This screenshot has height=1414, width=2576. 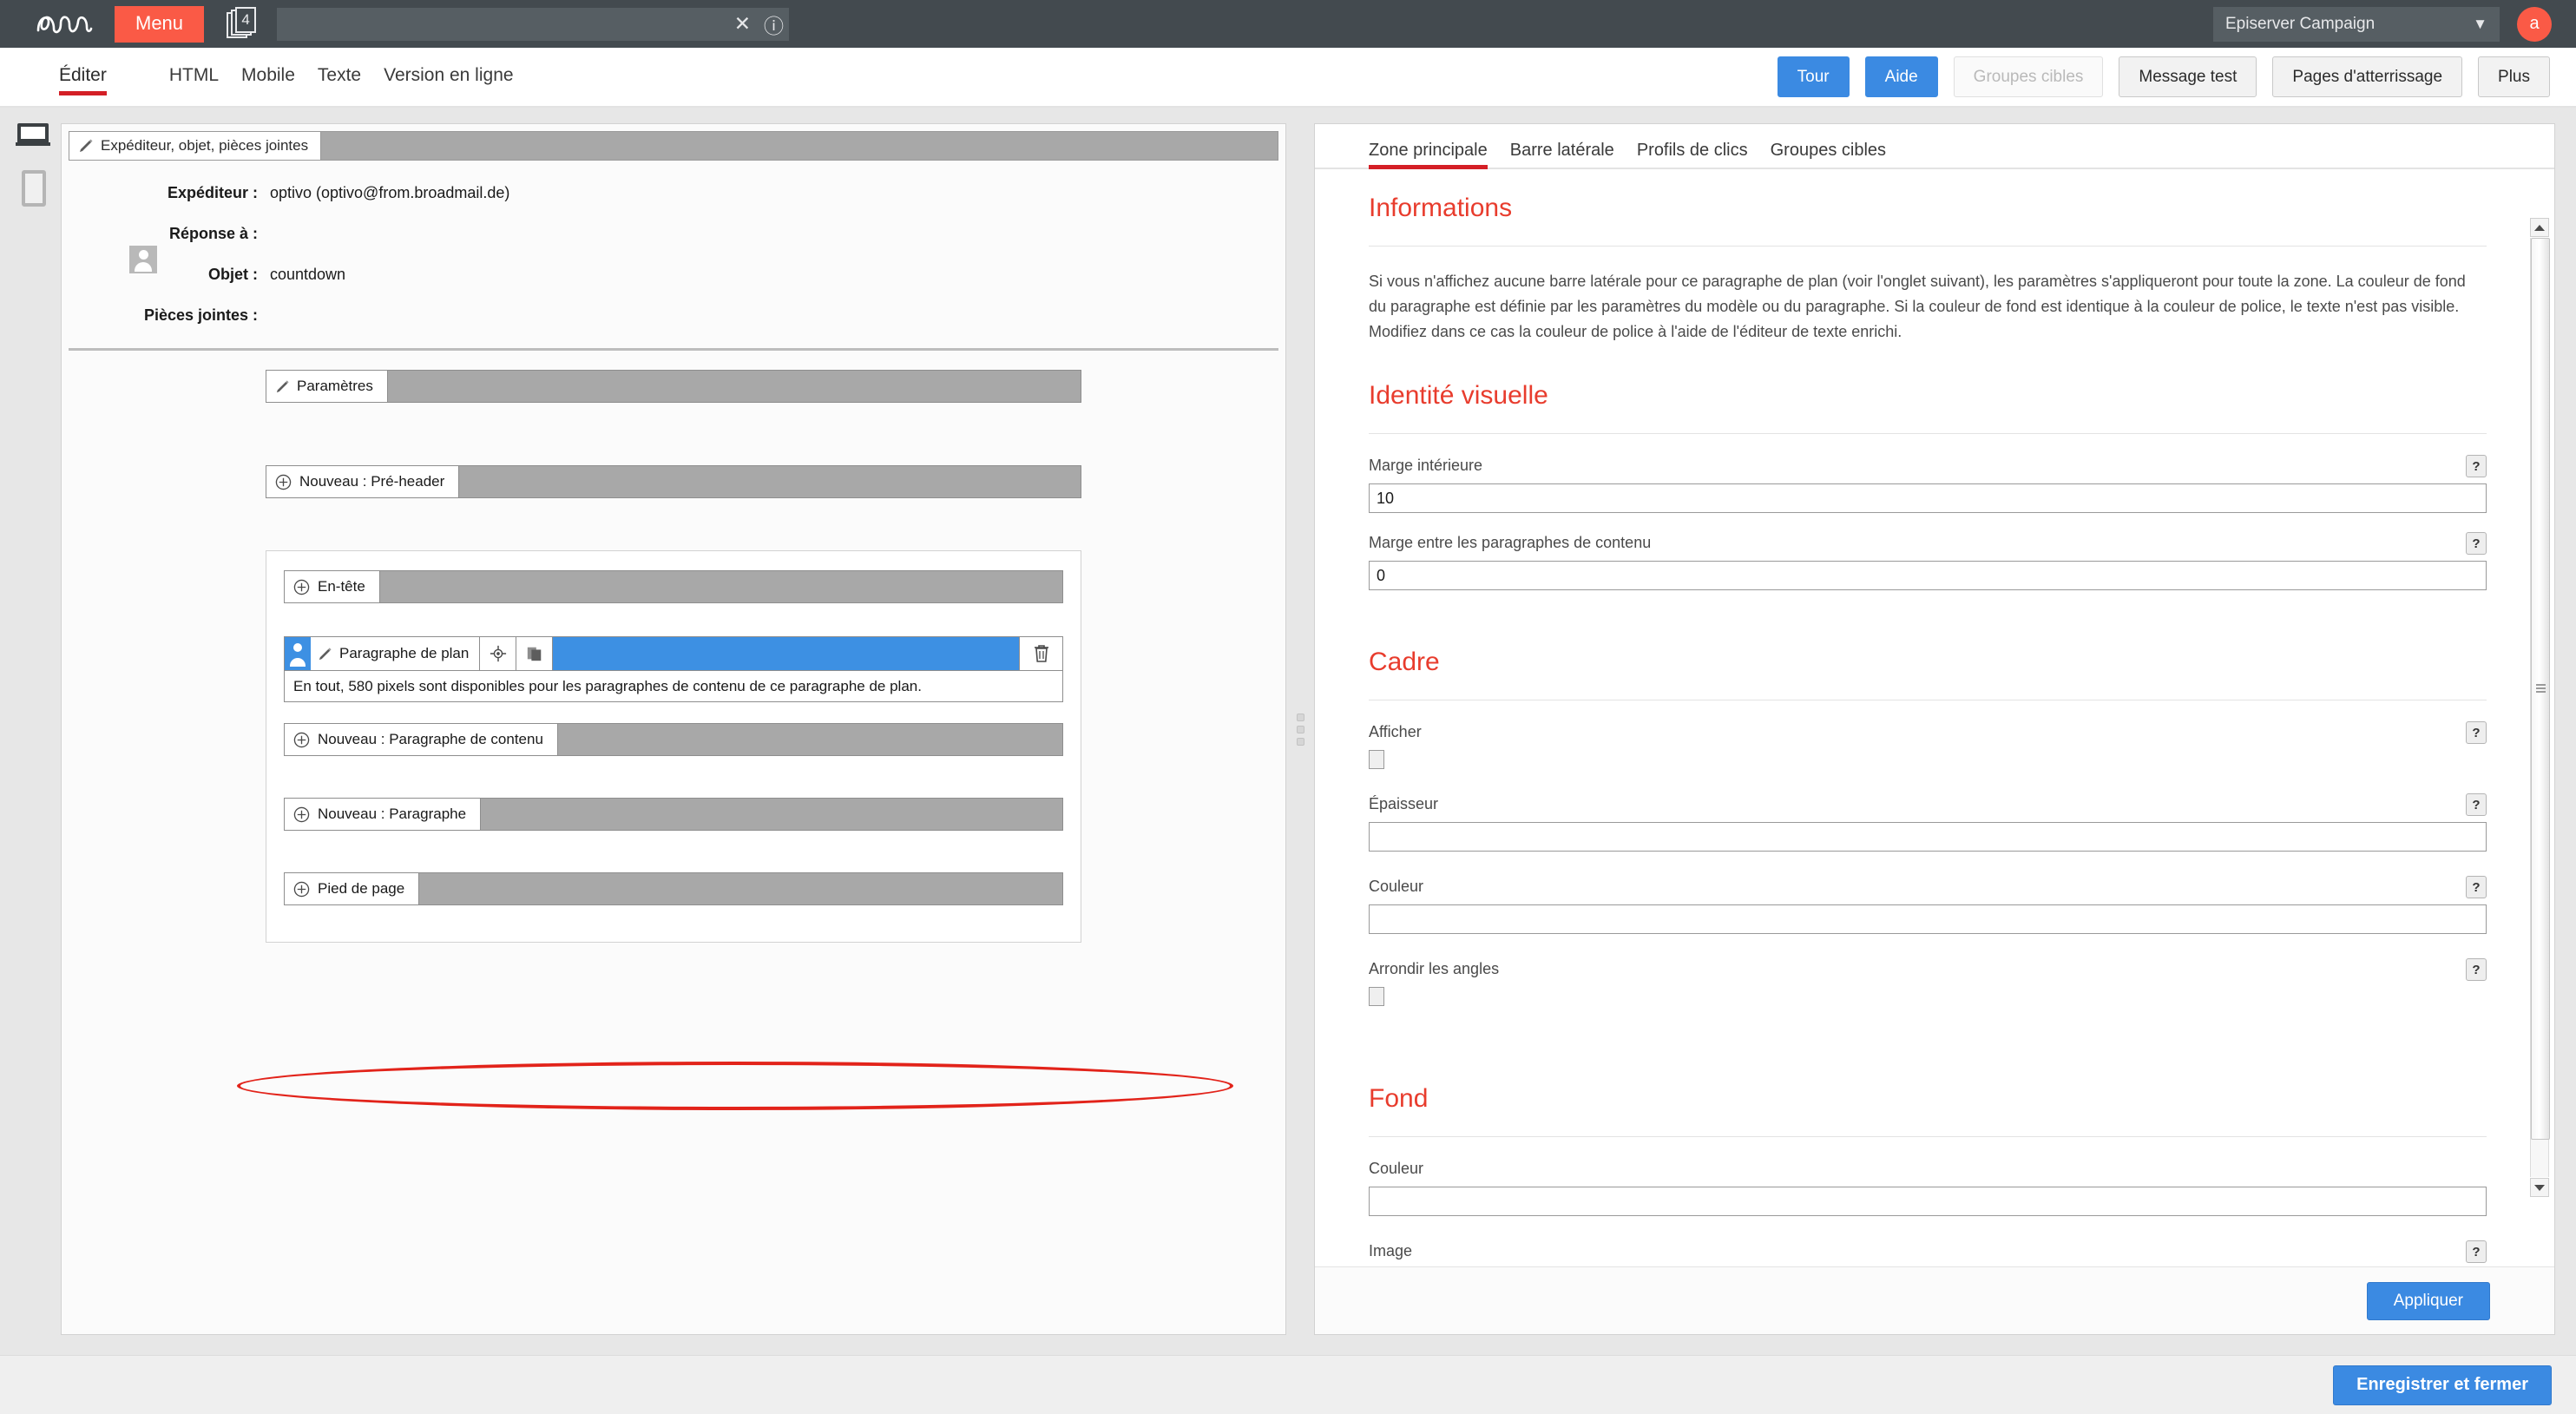 I want to click on fond-couleur-input, so click(x=1928, y=1202).